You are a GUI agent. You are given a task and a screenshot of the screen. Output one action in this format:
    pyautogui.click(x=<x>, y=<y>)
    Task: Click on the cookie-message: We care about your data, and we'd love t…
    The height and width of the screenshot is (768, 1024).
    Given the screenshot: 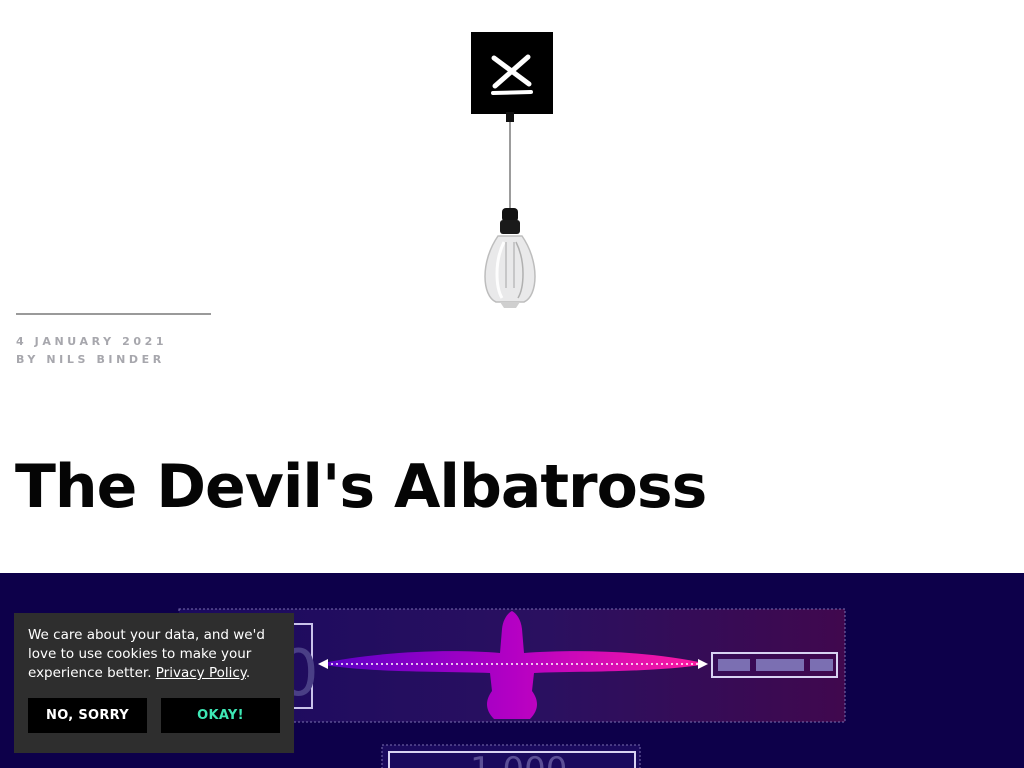 What is the action you would take?
    pyautogui.click(x=157, y=654)
    